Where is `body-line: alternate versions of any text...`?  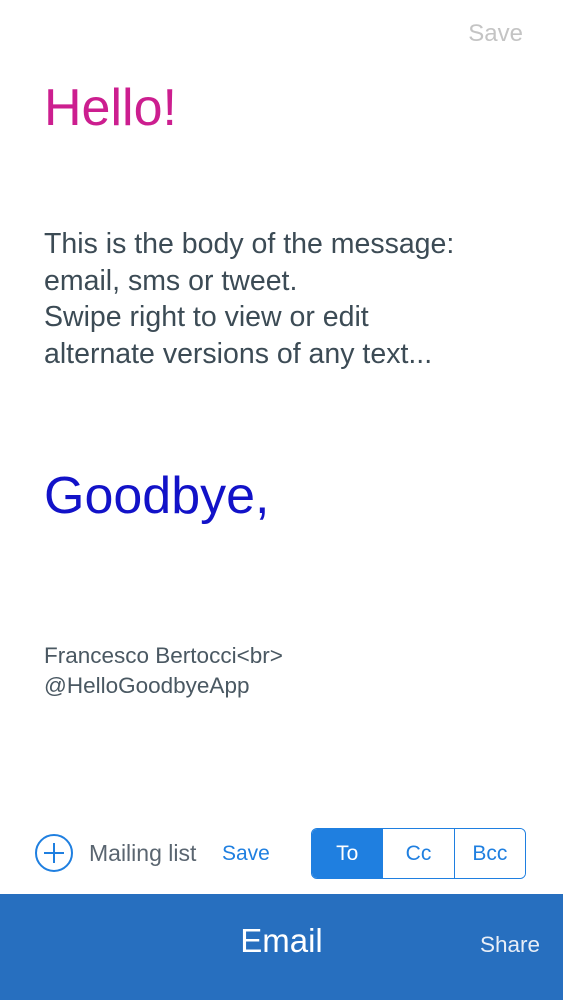 body-line: alternate versions of any text... is located at coordinates (238, 353).